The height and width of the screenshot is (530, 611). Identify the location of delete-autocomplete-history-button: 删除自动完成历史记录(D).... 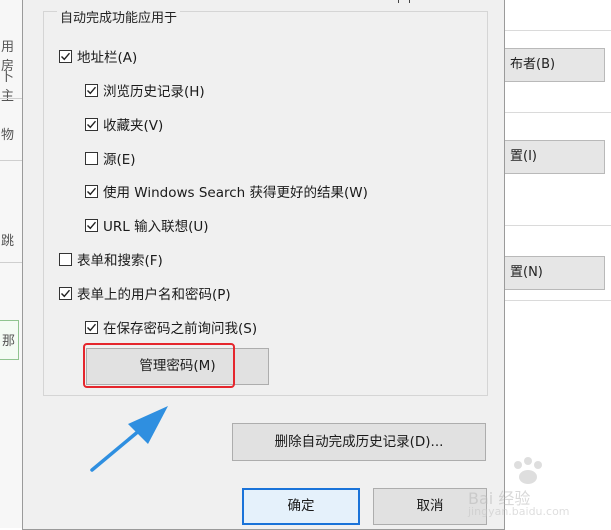
(359, 442).